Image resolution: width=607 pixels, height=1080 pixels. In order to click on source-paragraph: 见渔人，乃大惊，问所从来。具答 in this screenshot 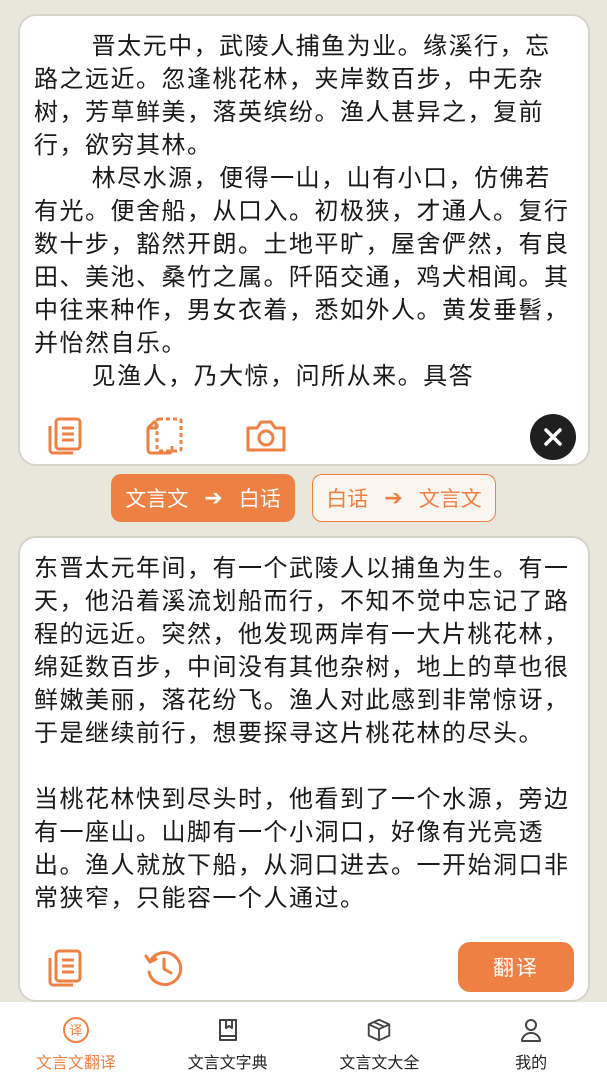, I will do `click(283, 376)`.